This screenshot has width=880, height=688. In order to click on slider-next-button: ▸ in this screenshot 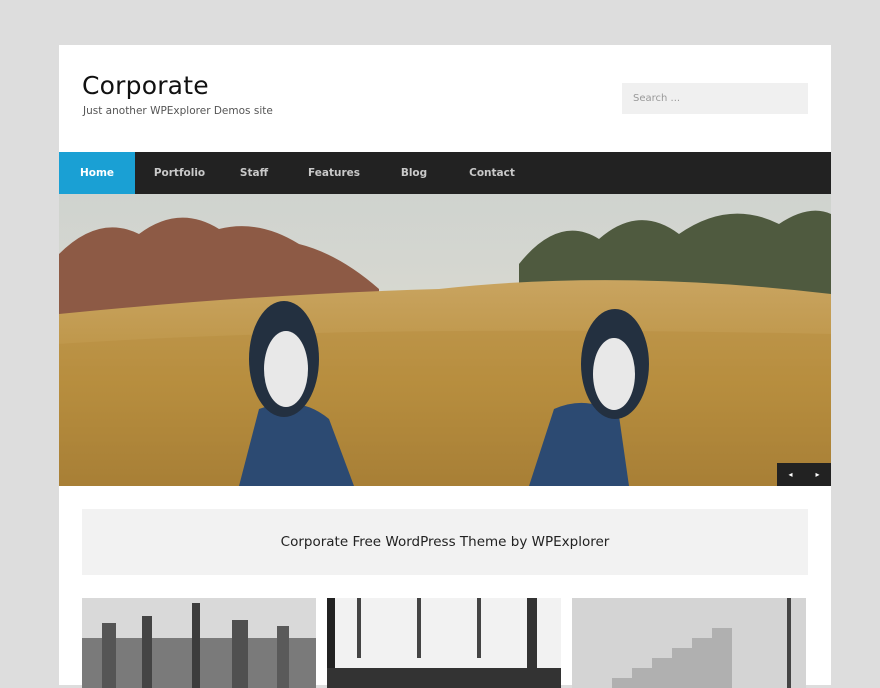, I will do `click(817, 474)`.